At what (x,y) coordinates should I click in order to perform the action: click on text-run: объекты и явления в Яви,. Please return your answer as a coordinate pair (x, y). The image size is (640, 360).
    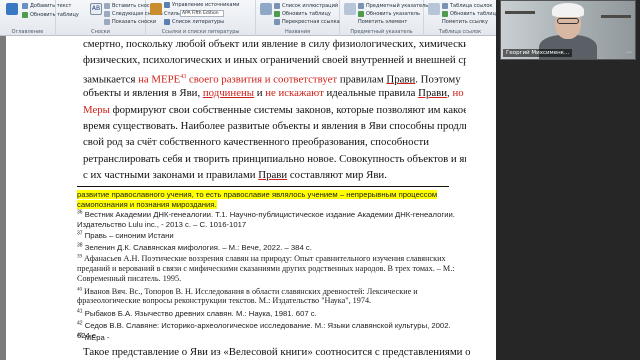
    Looking at the image, I should click on (143, 93).